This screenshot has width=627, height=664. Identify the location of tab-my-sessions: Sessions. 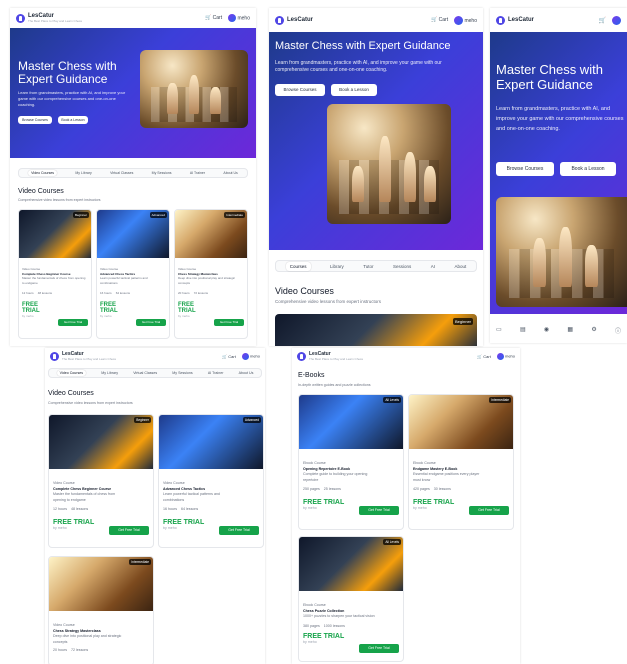
(402, 266).